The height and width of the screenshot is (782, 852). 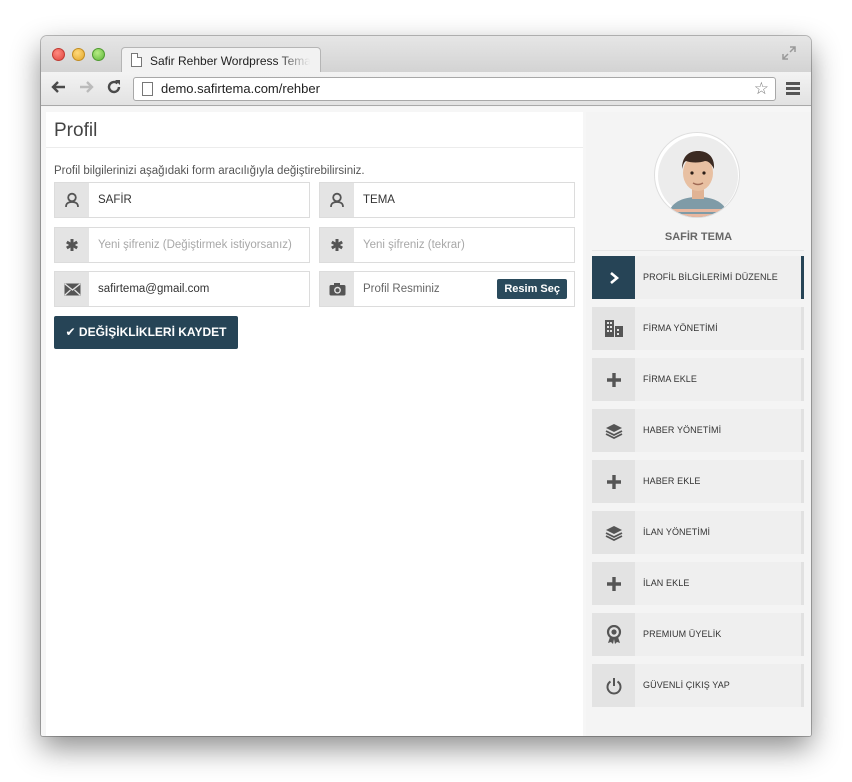 What do you see at coordinates (78, 54) in the screenshot?
I see `minimize-window-button` at bounding box center [78, 54].